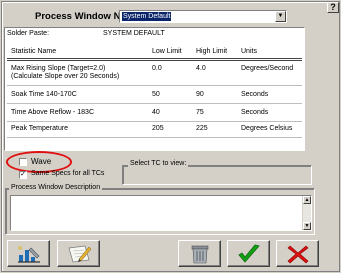 This screenshot has height=273, width=341. I want to click on process-window-name-combo: System Default ▼, so click(203, 16).